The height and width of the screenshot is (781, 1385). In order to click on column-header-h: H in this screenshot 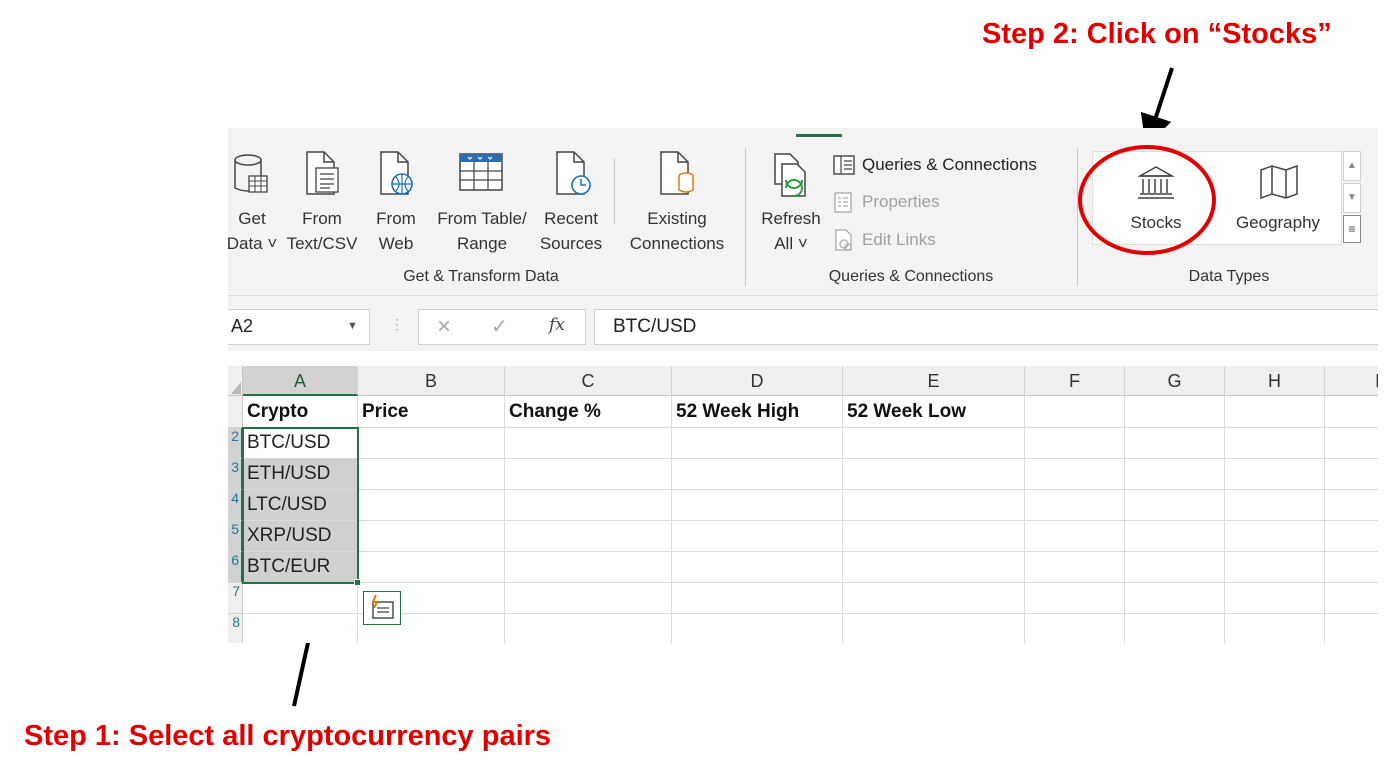, I will do `click(1275, 381)`.